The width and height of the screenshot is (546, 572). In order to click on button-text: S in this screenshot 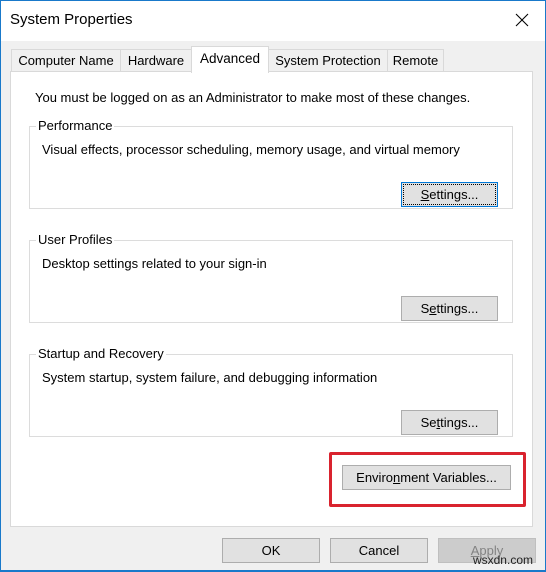, I will do `click(425, 308)`.